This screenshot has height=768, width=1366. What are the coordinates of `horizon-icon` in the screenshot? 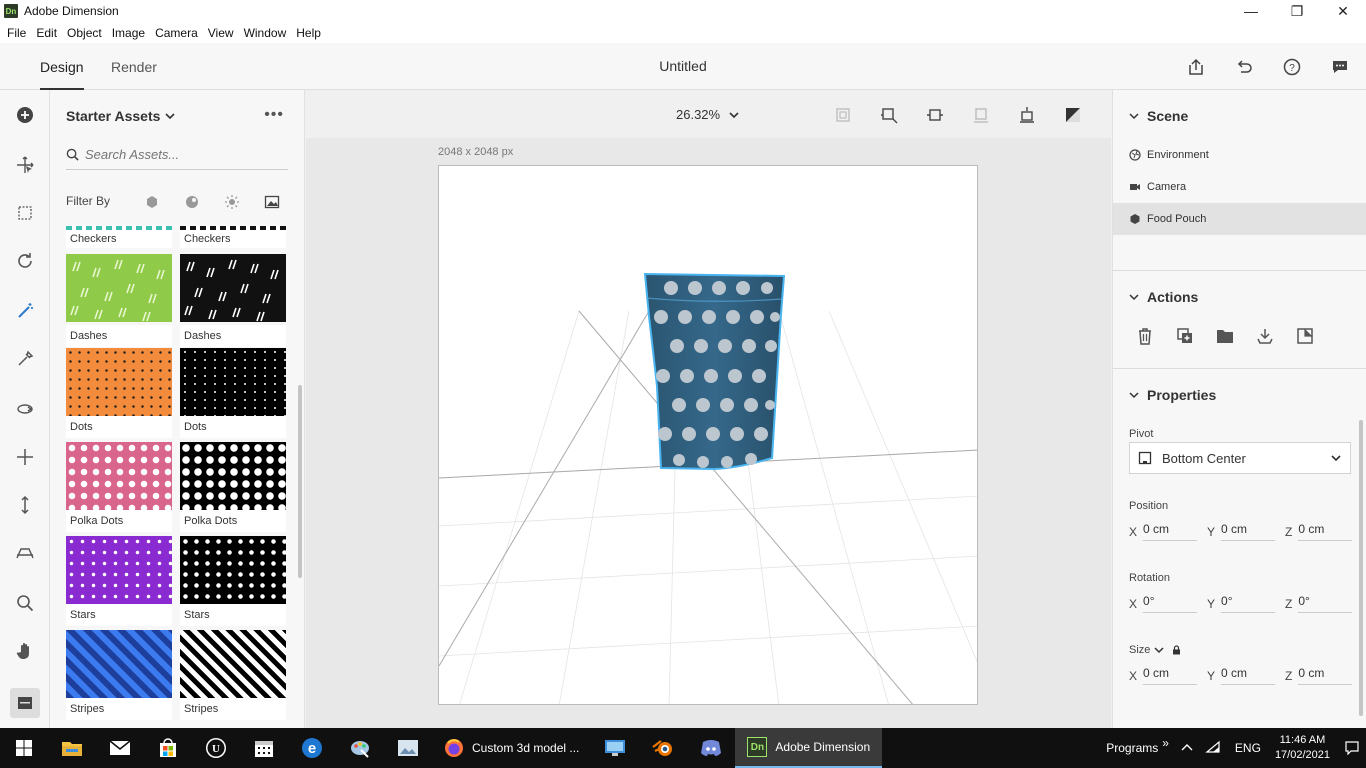 It's located at (25, 553).